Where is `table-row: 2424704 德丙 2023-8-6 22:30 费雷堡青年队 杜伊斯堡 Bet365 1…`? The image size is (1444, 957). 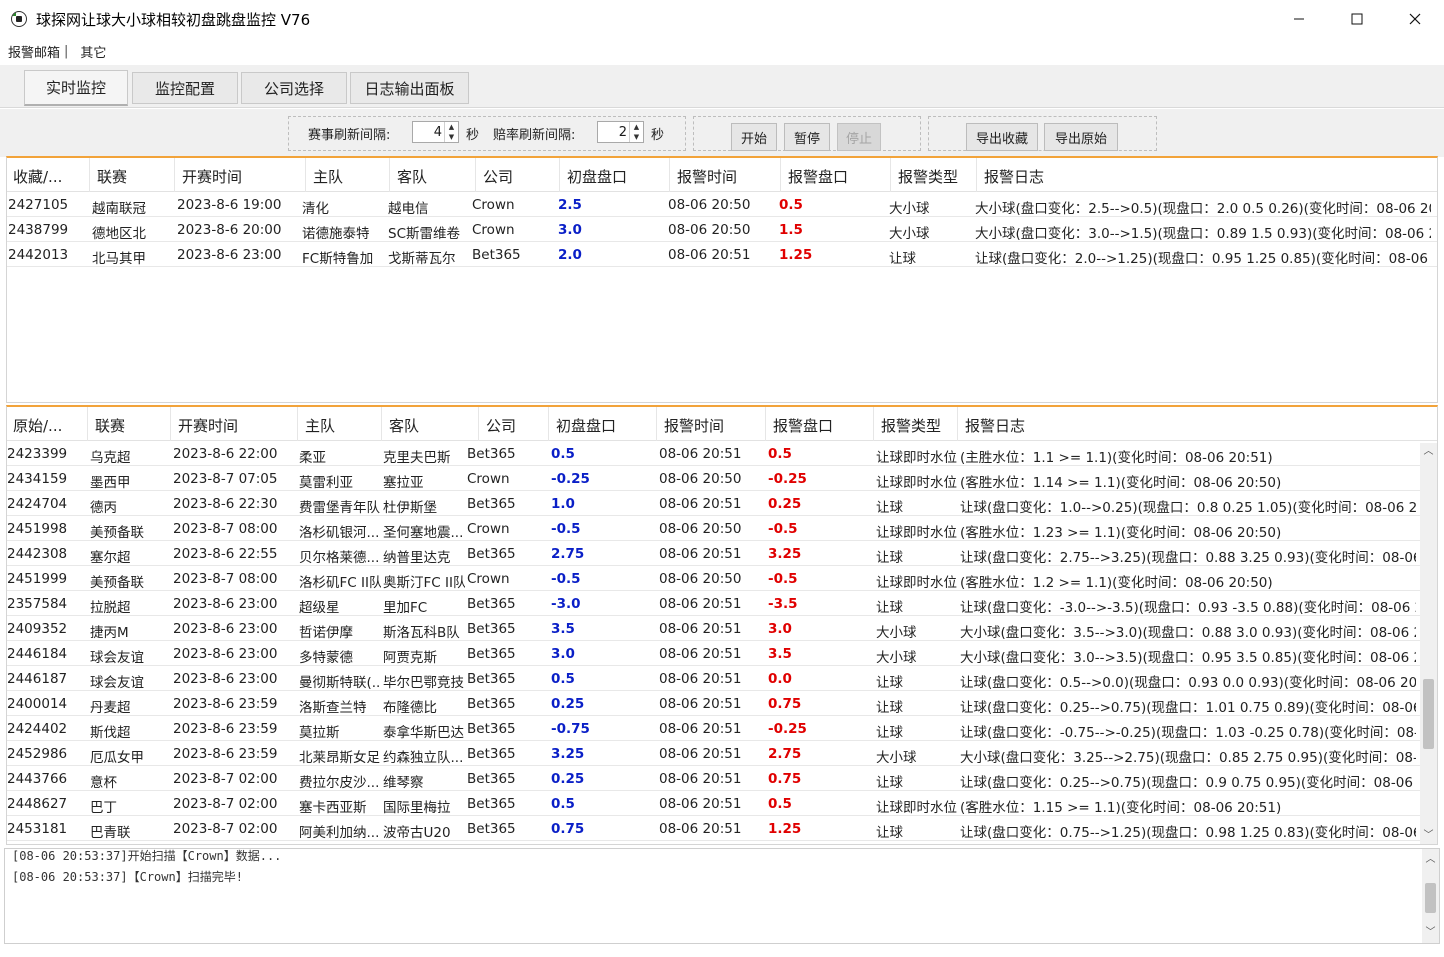 table-row: 2424704 德丙 2023-8-6 22:30 费雷堡青年队 杜伊斯堡 Bet365 1… is located at coordinates (722, 503).